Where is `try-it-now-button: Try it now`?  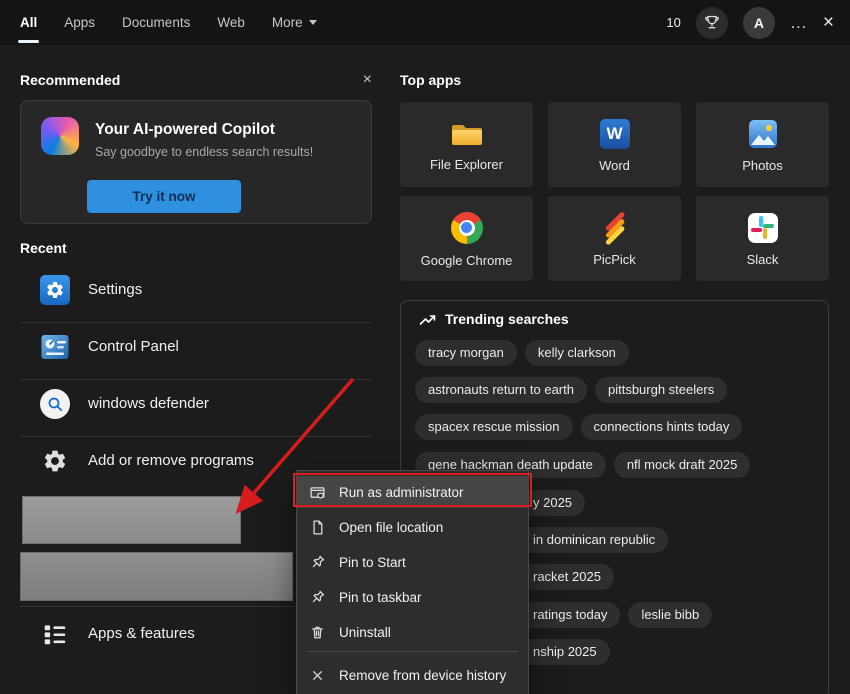
try-it-now-button: Try it now is located at coordinates (164, 196).